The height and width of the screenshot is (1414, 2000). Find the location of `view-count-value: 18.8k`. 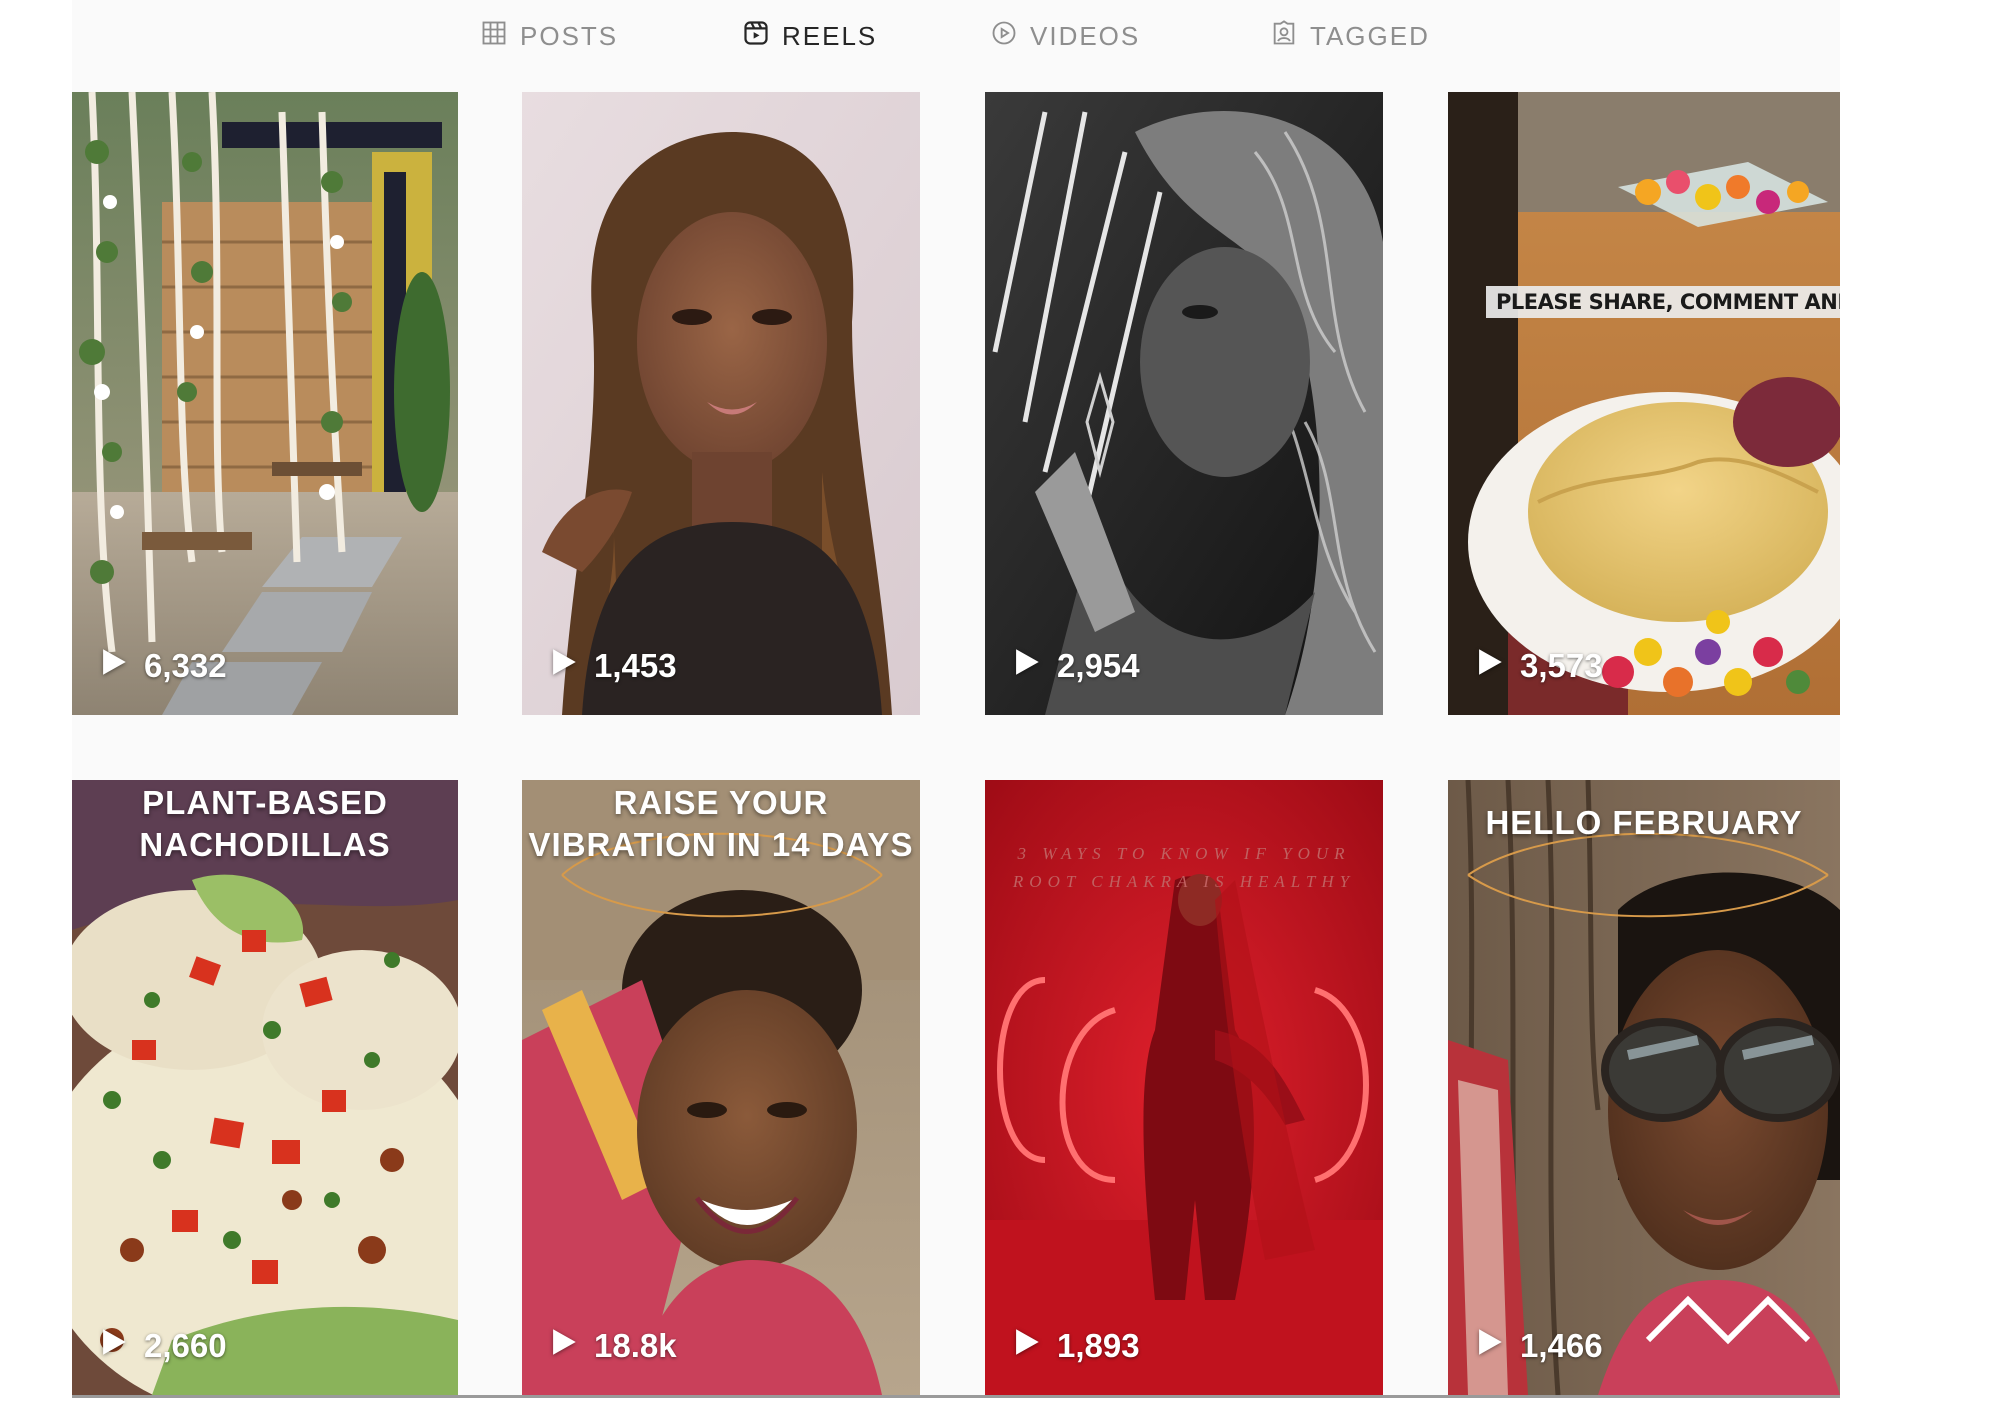

view-count-value: 18.8k is located at coordinates (635, 1345).